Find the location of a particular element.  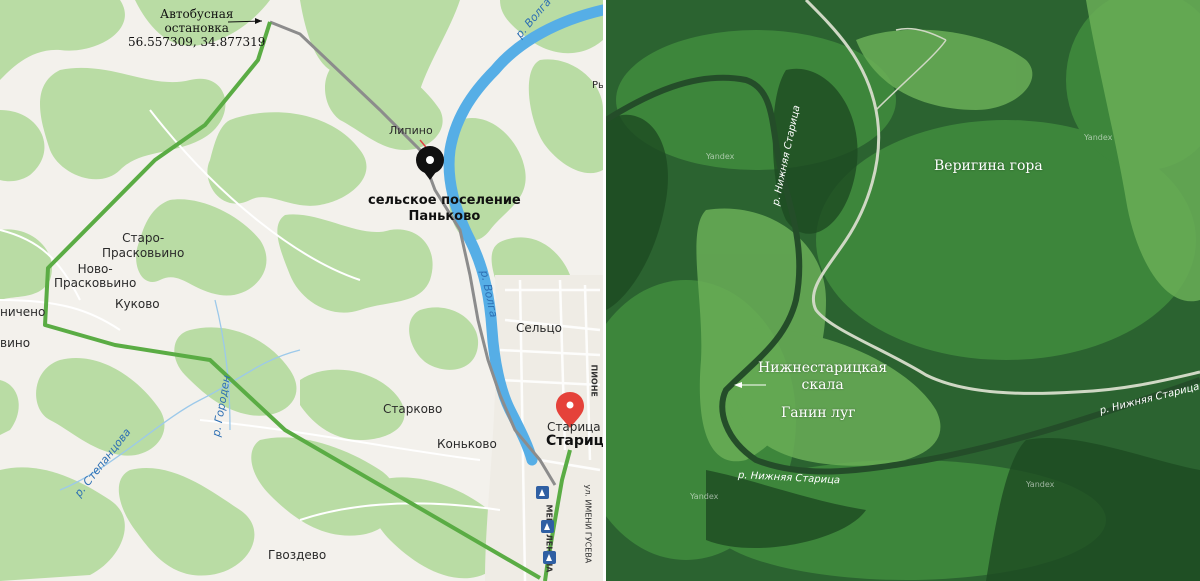

place-seltso: Сельцо is located at coordinates (539, 328).